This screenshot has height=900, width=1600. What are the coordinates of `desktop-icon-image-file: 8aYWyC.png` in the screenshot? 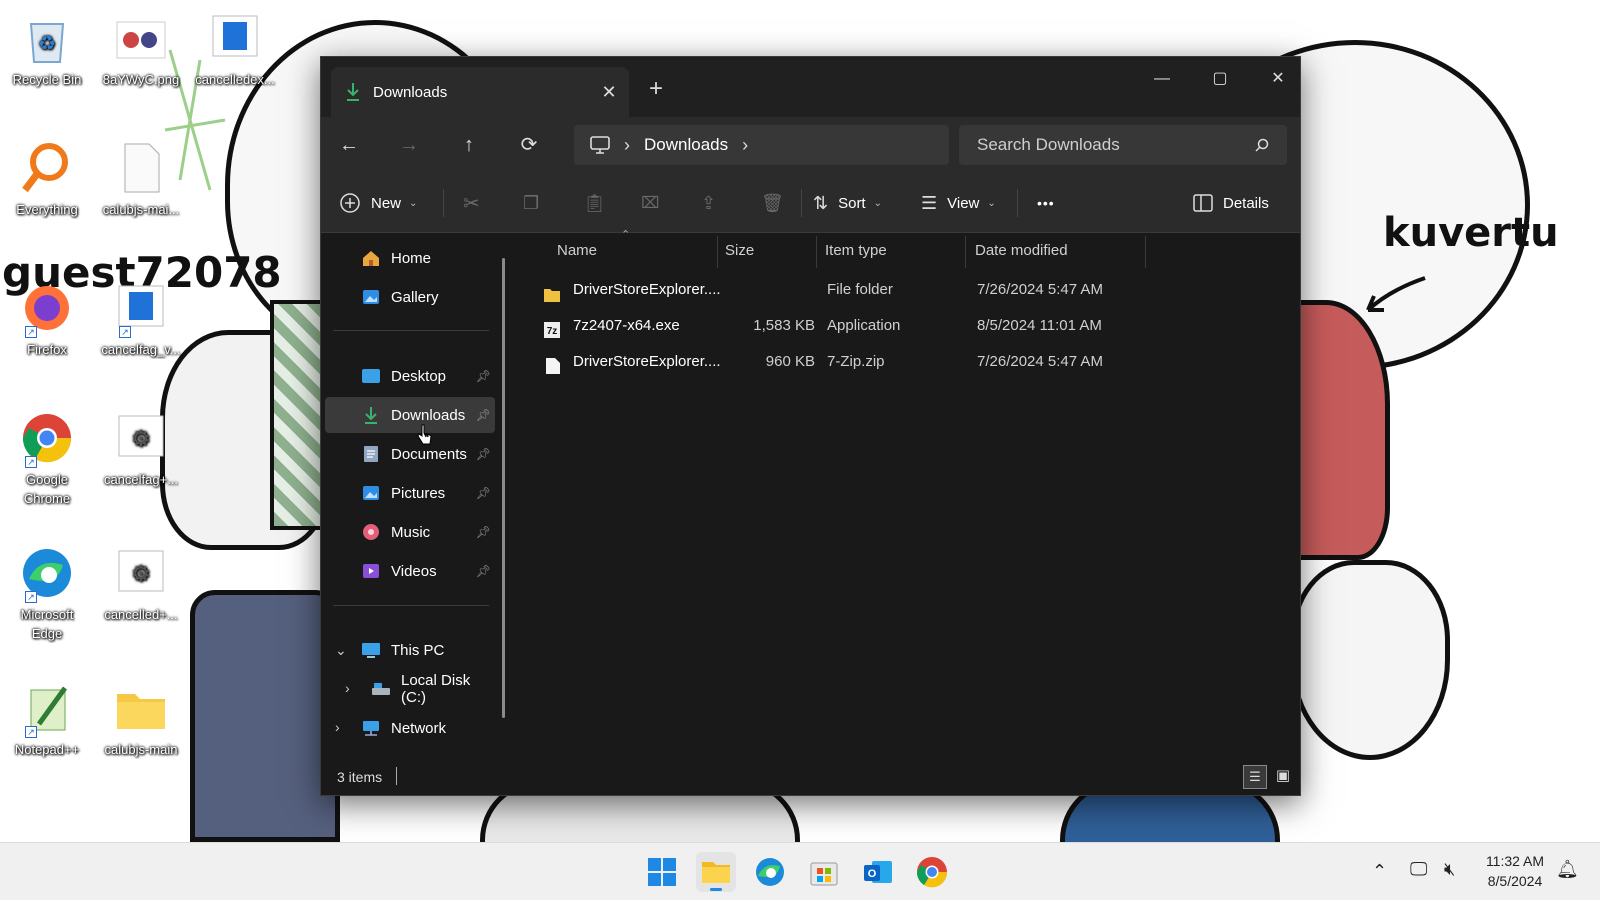 It's located at (141, 49).